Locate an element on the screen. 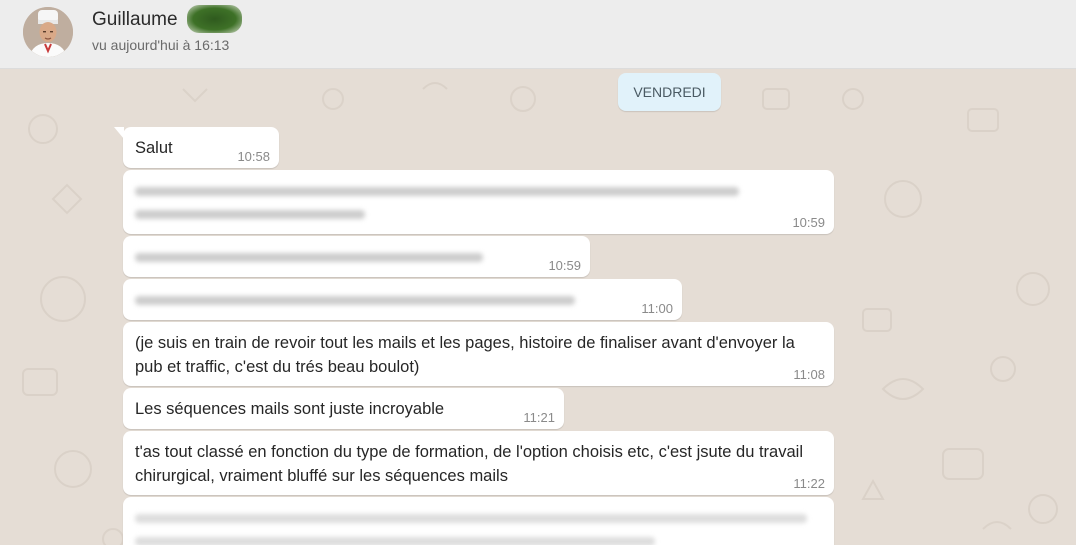  message-time: 11:21 is located at coordinates (539, 417).